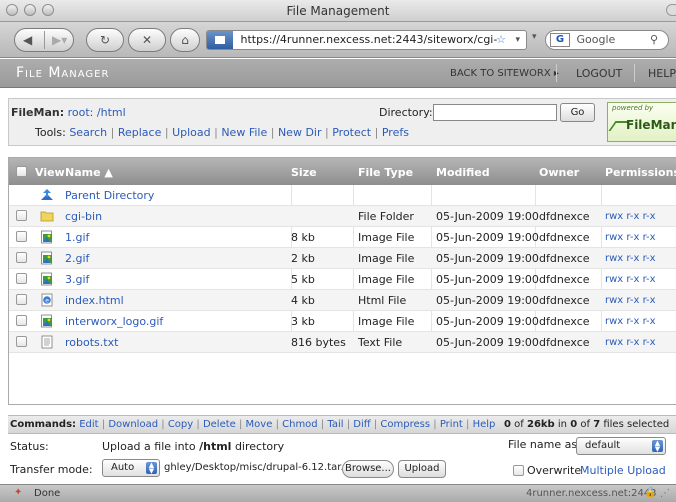 Image resolution: width=676 pixels, height=502 pixels. What do you see at coordinates (654, 40) in the screenshot?
I see `search-magnifier-icon: ⚲` at bounding box center [654, 40].